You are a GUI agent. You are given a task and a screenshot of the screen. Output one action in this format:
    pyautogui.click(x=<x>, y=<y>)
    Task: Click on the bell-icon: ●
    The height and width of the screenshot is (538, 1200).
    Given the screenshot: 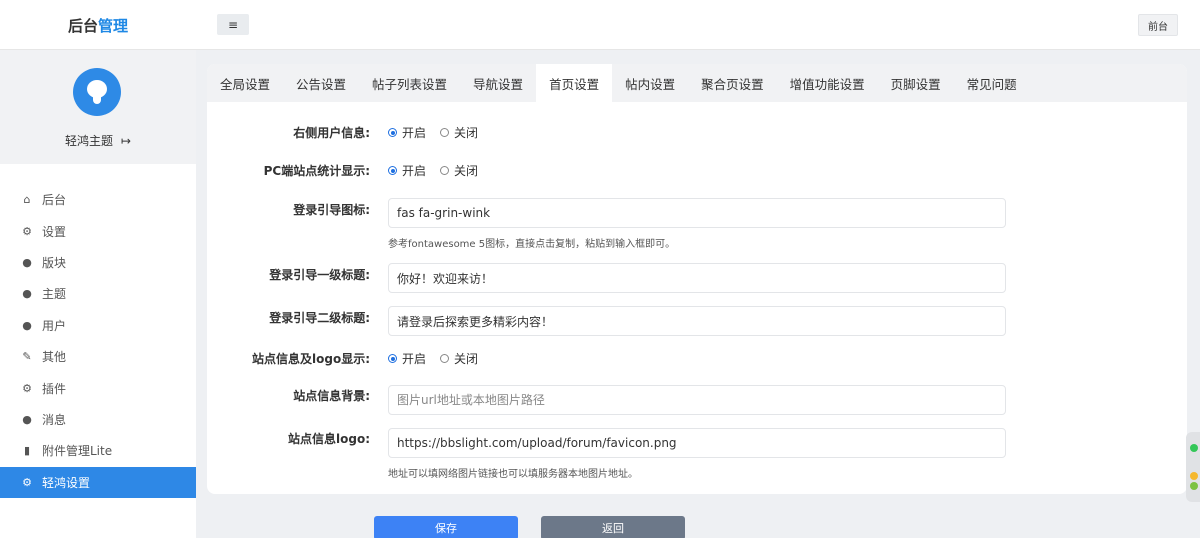 What is the action you would take?
    pyautogui.click(x=27, y=419)
    